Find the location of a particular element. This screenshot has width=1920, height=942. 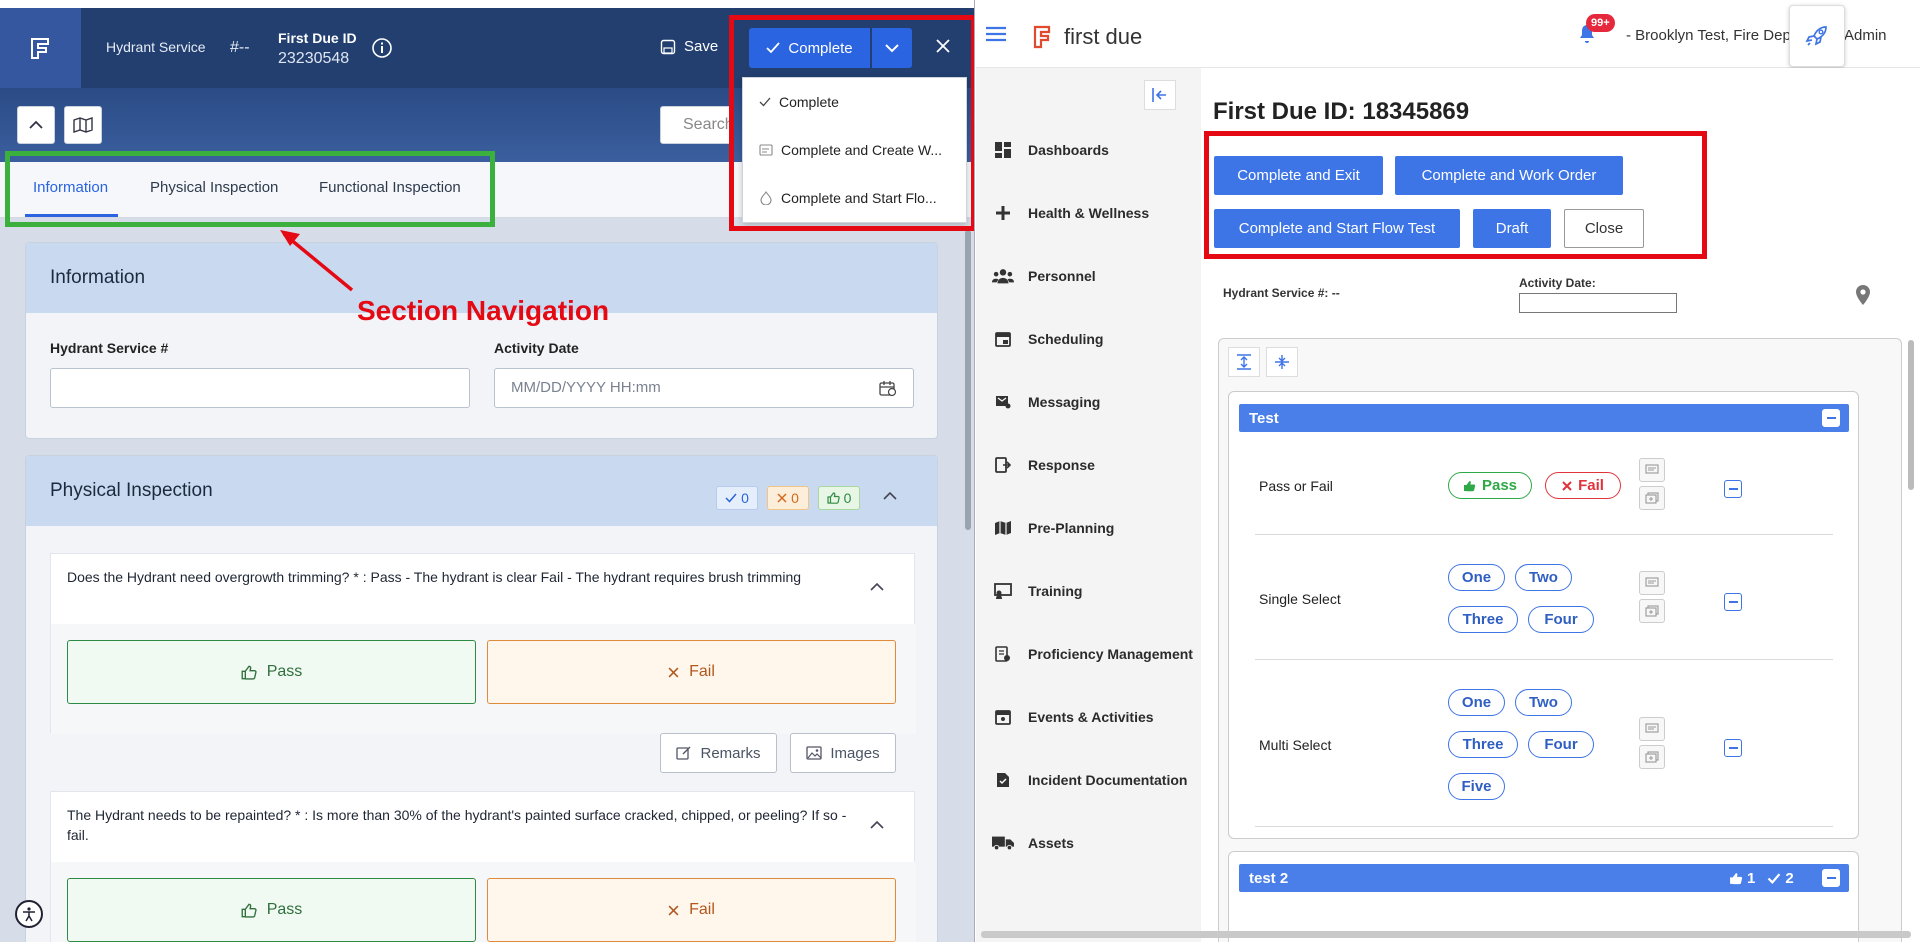

sidebar-item-proficiency-management: Proficiency Management is located at coordinates (1092, 654).